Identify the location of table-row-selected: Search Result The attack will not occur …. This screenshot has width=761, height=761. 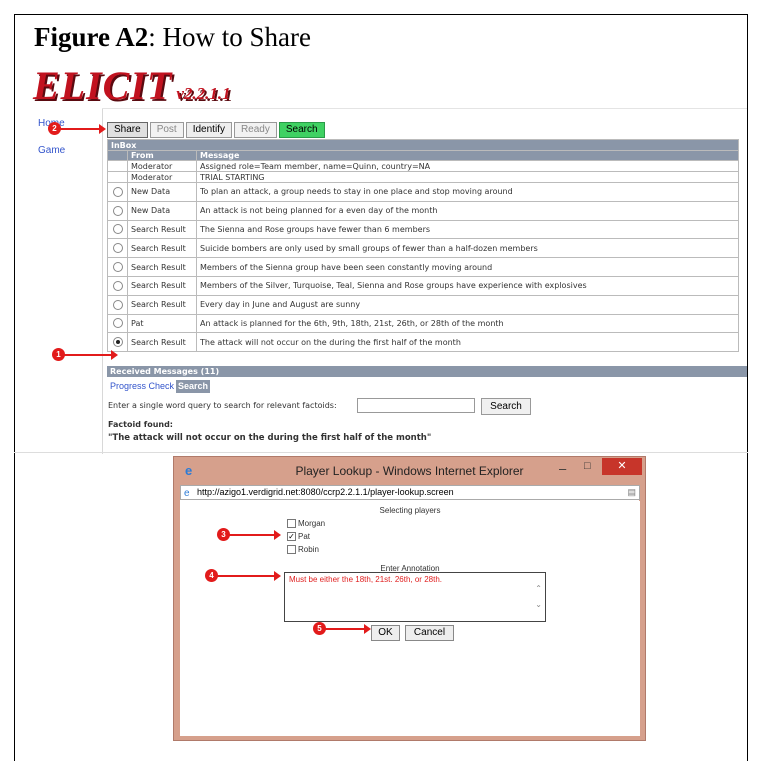
(423, 342).